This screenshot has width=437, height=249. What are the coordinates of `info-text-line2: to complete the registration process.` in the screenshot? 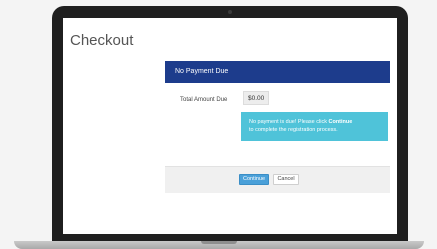 It's located at (293, 130).